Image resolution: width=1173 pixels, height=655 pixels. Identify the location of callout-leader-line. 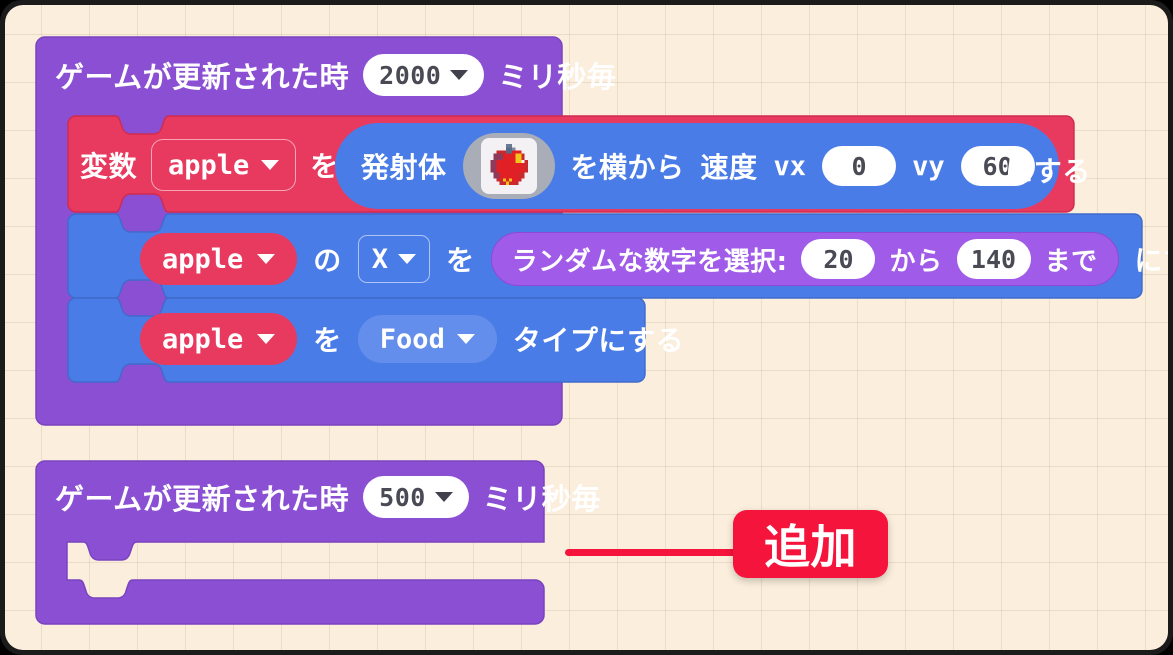
(655, 552).